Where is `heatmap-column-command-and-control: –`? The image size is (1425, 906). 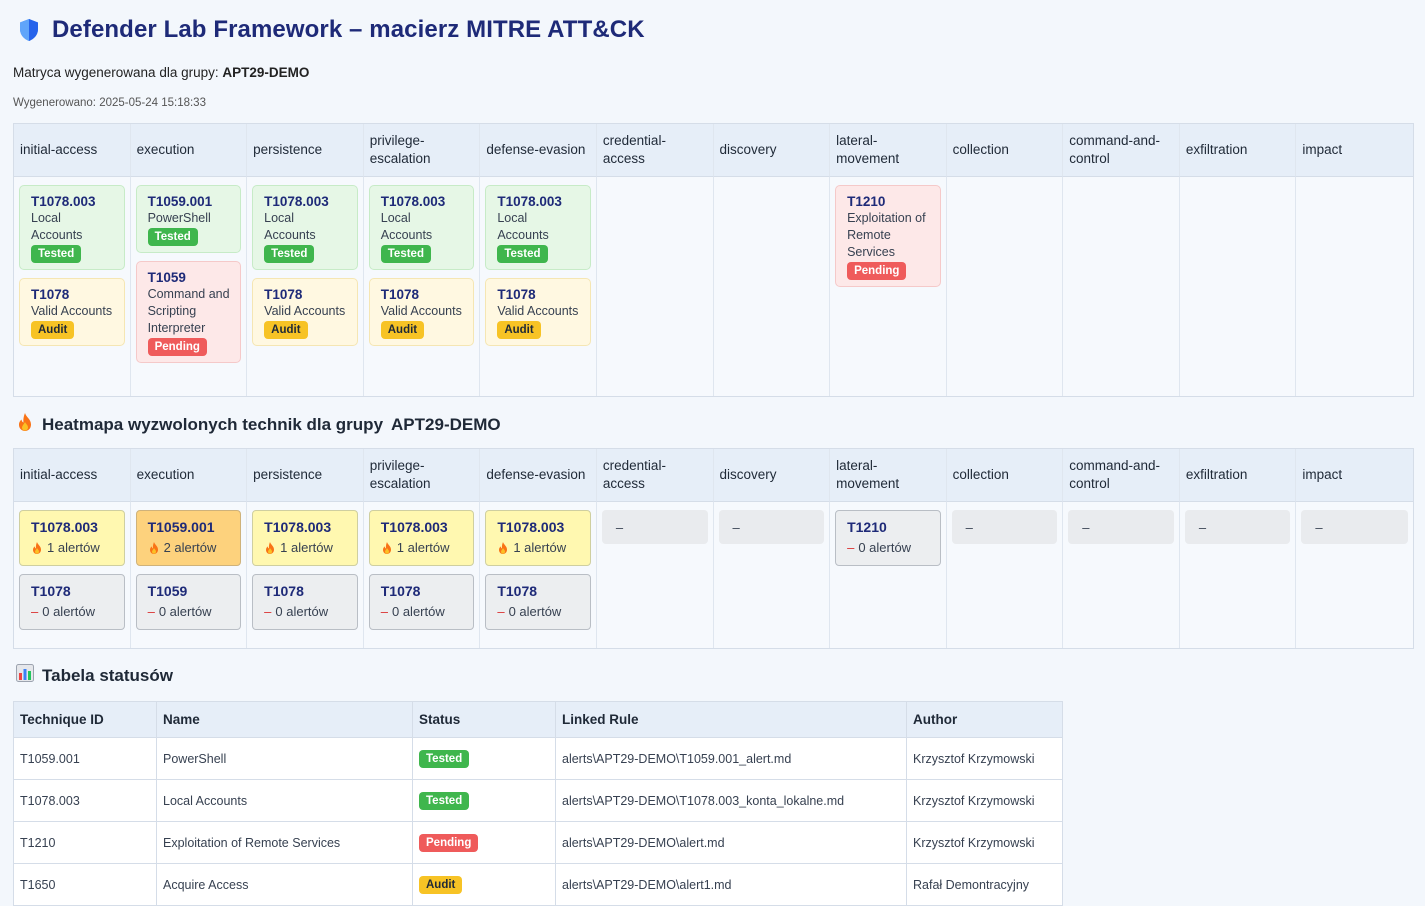
heatmap-column-command-and-control: – is located at coordinates (1121, 575).